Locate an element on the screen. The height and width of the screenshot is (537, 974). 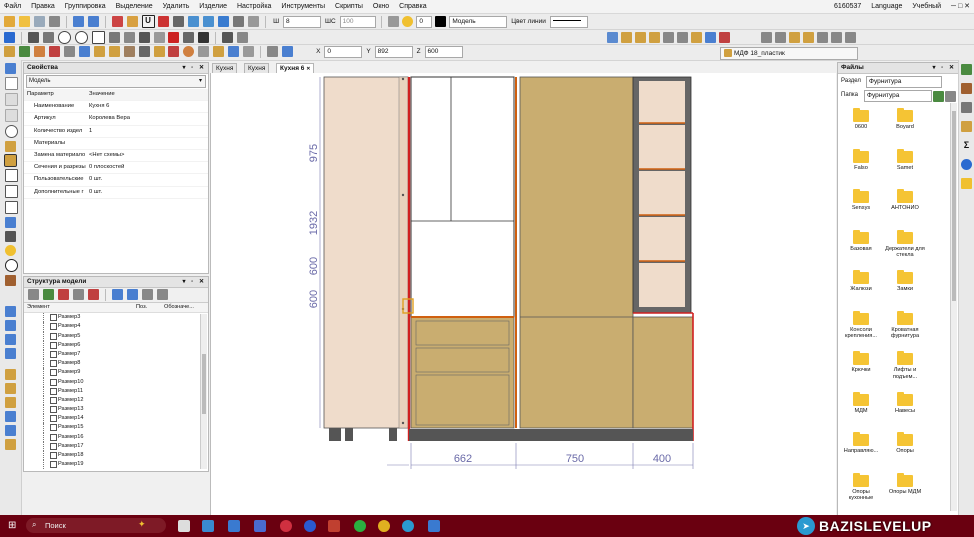
sun-icon is located at coordinates (10, 250).